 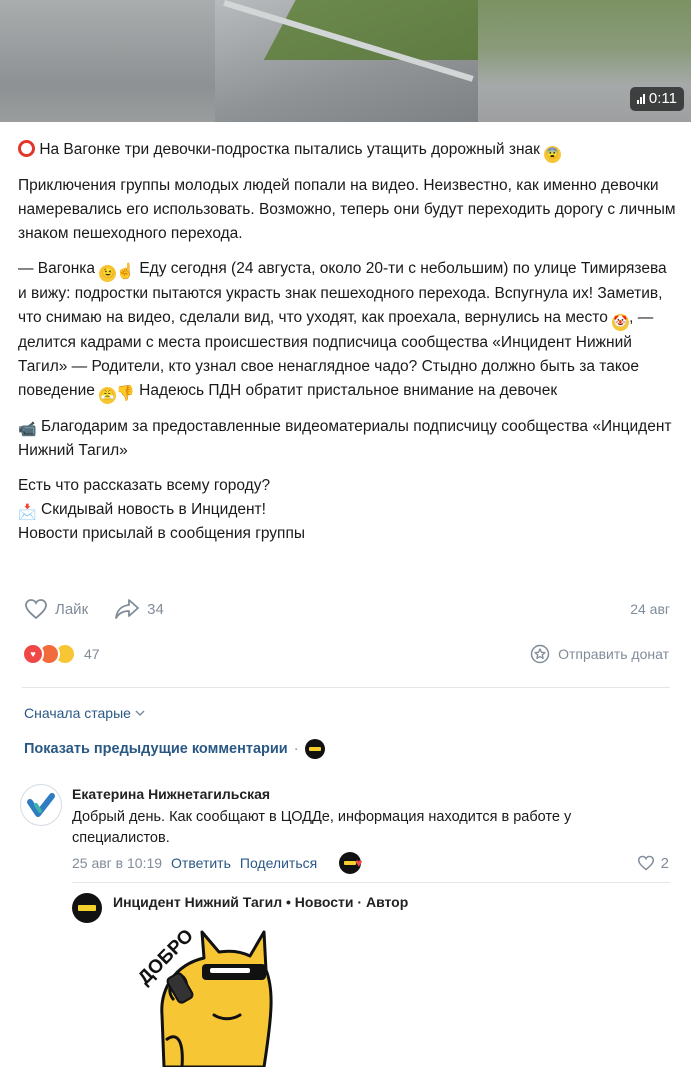 What do you see at coordinates (171, 794) in the screenshot?
I see `comment-author: Екатерина Нижнетагильская` at bounding box center [171, 794].